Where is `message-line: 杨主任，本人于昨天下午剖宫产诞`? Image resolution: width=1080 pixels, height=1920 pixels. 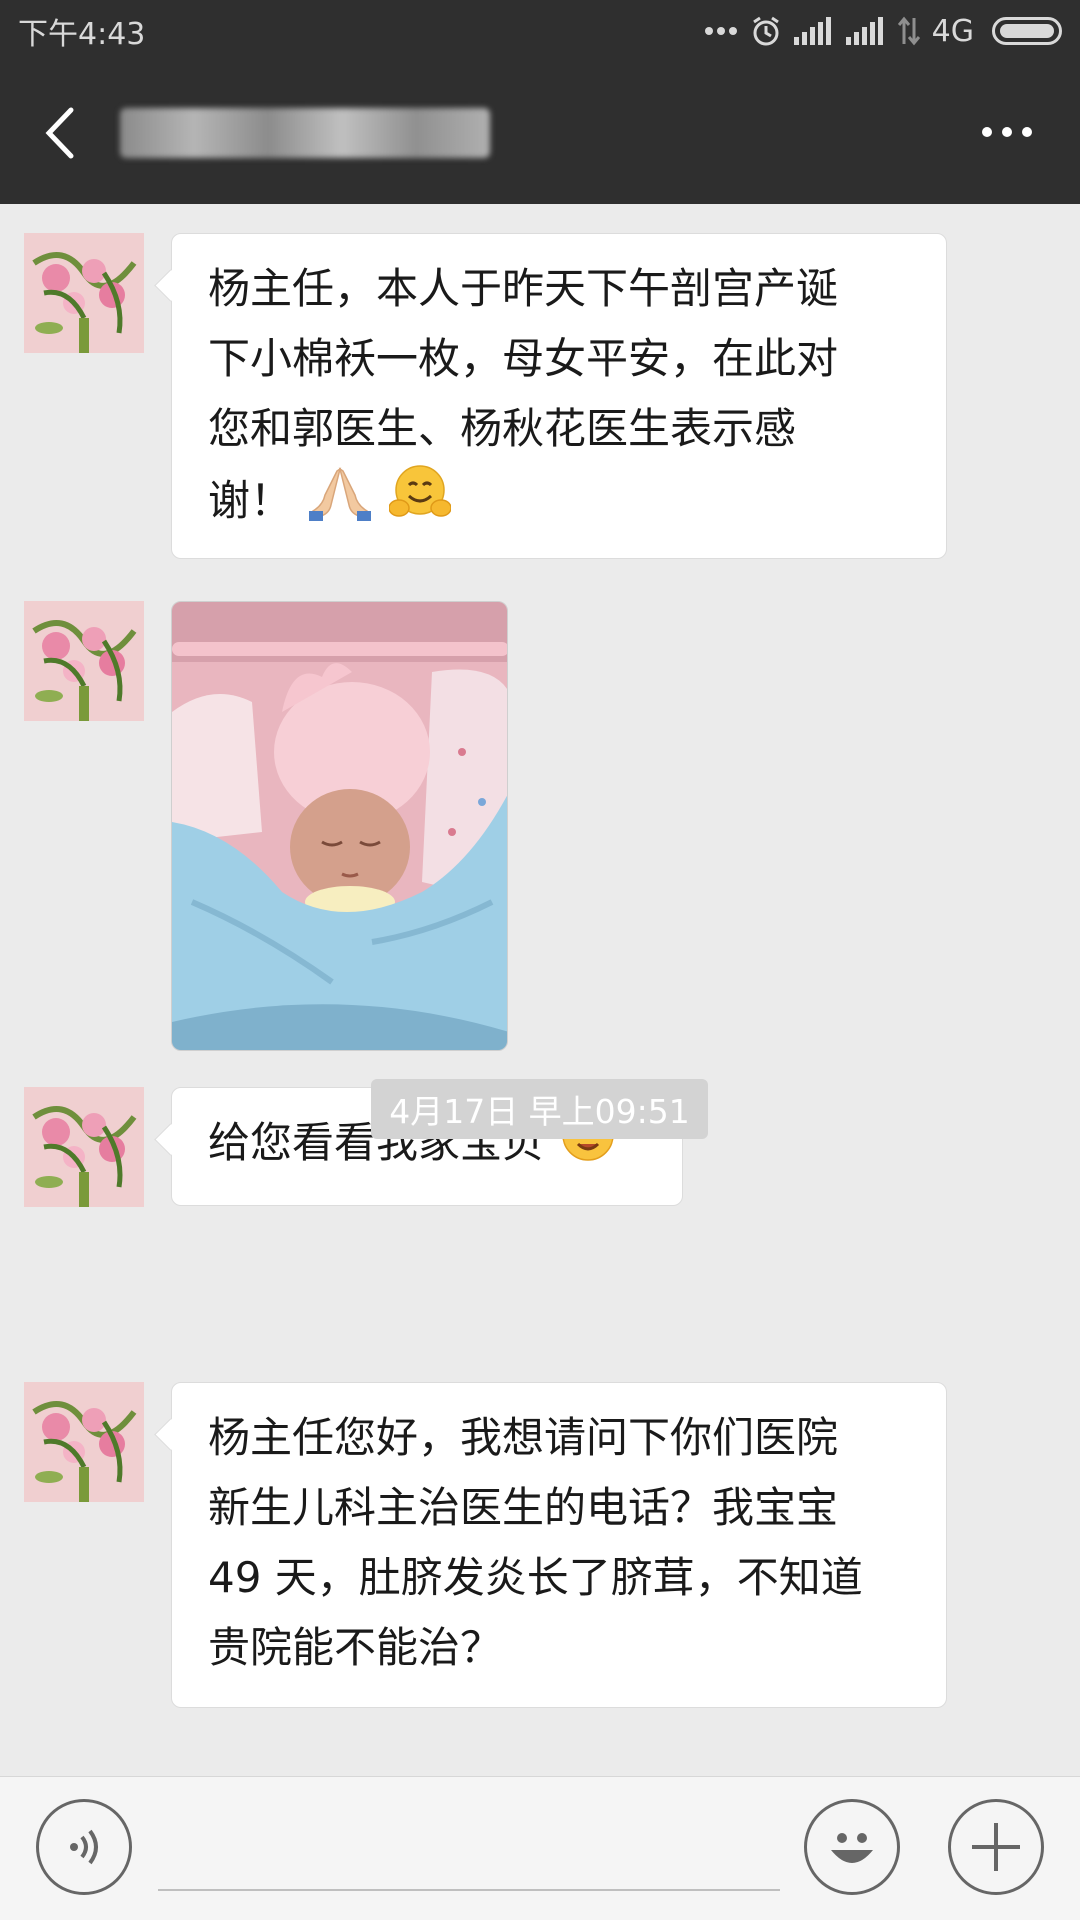
message-line: 杨主任，本人于昨天下午剖宫产诞 is located at coordinates (523, 288).